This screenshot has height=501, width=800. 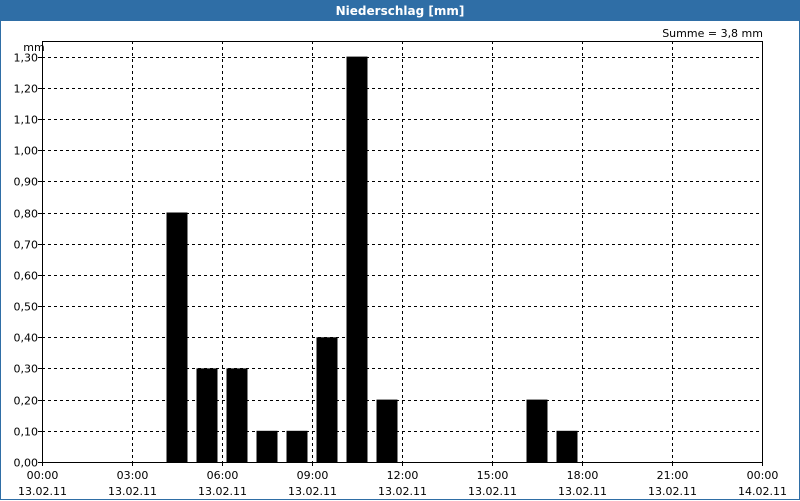 What do you see at coordinates (26, 245) in the screenshot?
I see `y-tick-label: 0,70` at bounding box center [26, 245].